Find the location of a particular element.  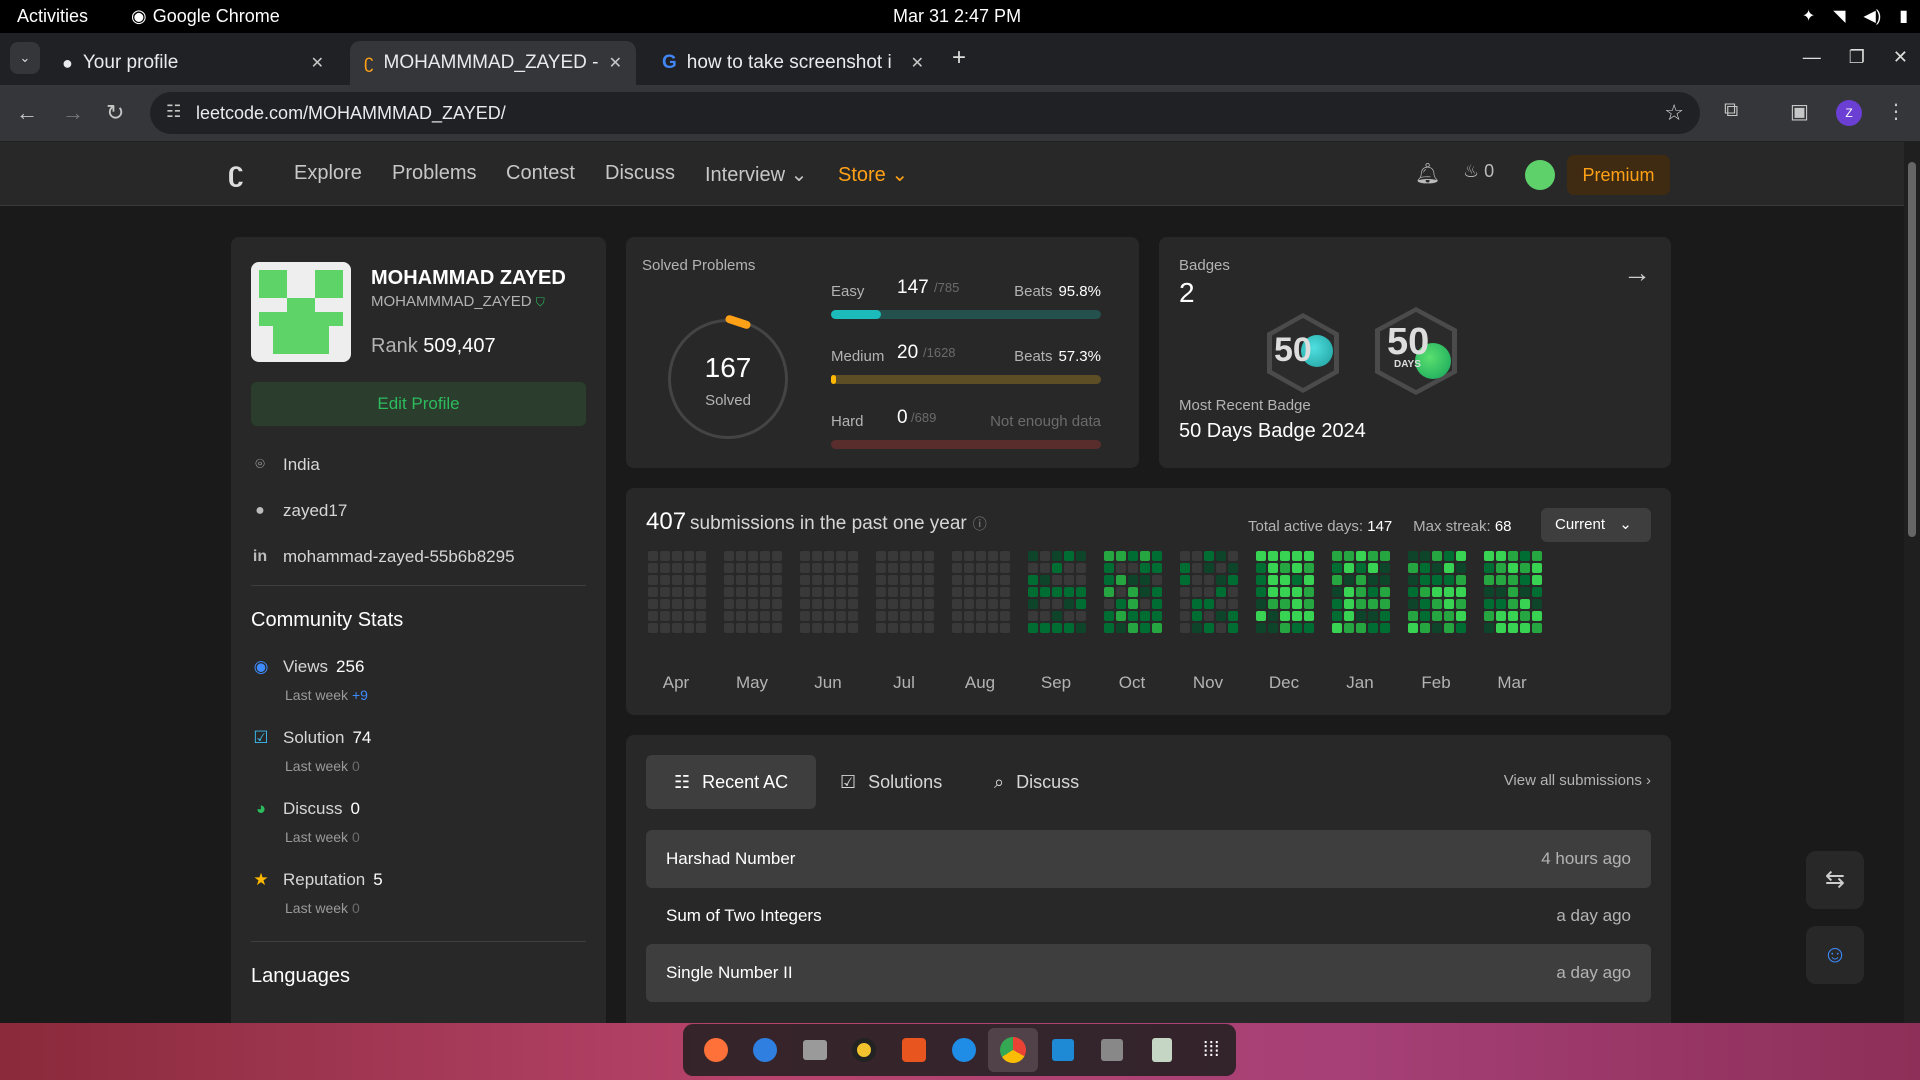

firefox-icon is located at coordinates (716, 1050).